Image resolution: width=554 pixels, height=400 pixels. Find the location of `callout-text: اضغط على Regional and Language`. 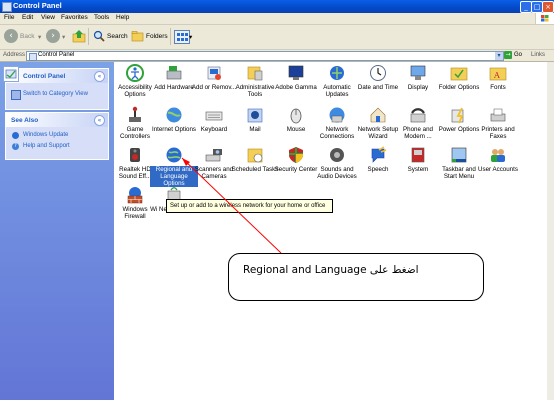

callout-text: اضغط على Regional and Language is located at coordinates (331, 270).